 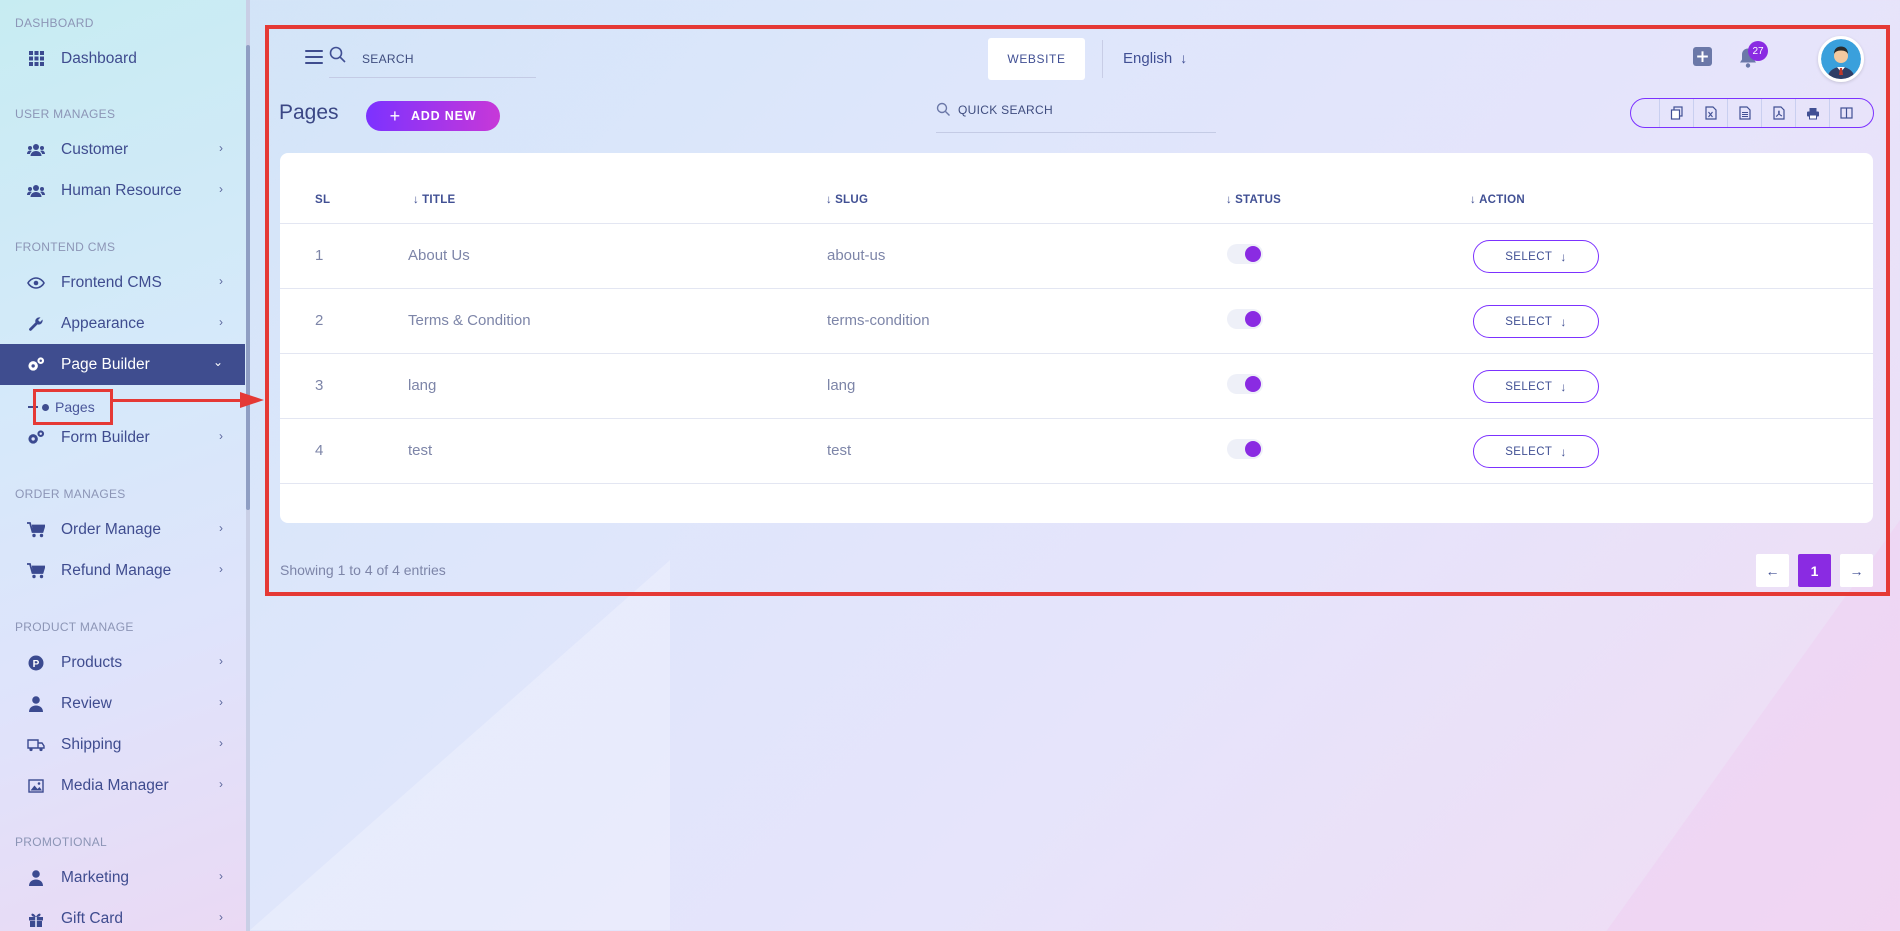 What do you see at coordinates (36, 283) in the screenshot?
I see `eye-icon` at bounding box center [36, 283].